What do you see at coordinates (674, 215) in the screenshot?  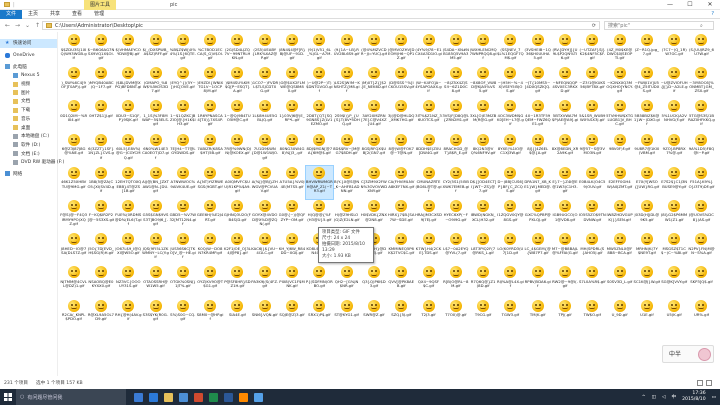 I see `file-item: J8I}G2$P6MMW1(Z1.gif` at bounding box center [674, 215].